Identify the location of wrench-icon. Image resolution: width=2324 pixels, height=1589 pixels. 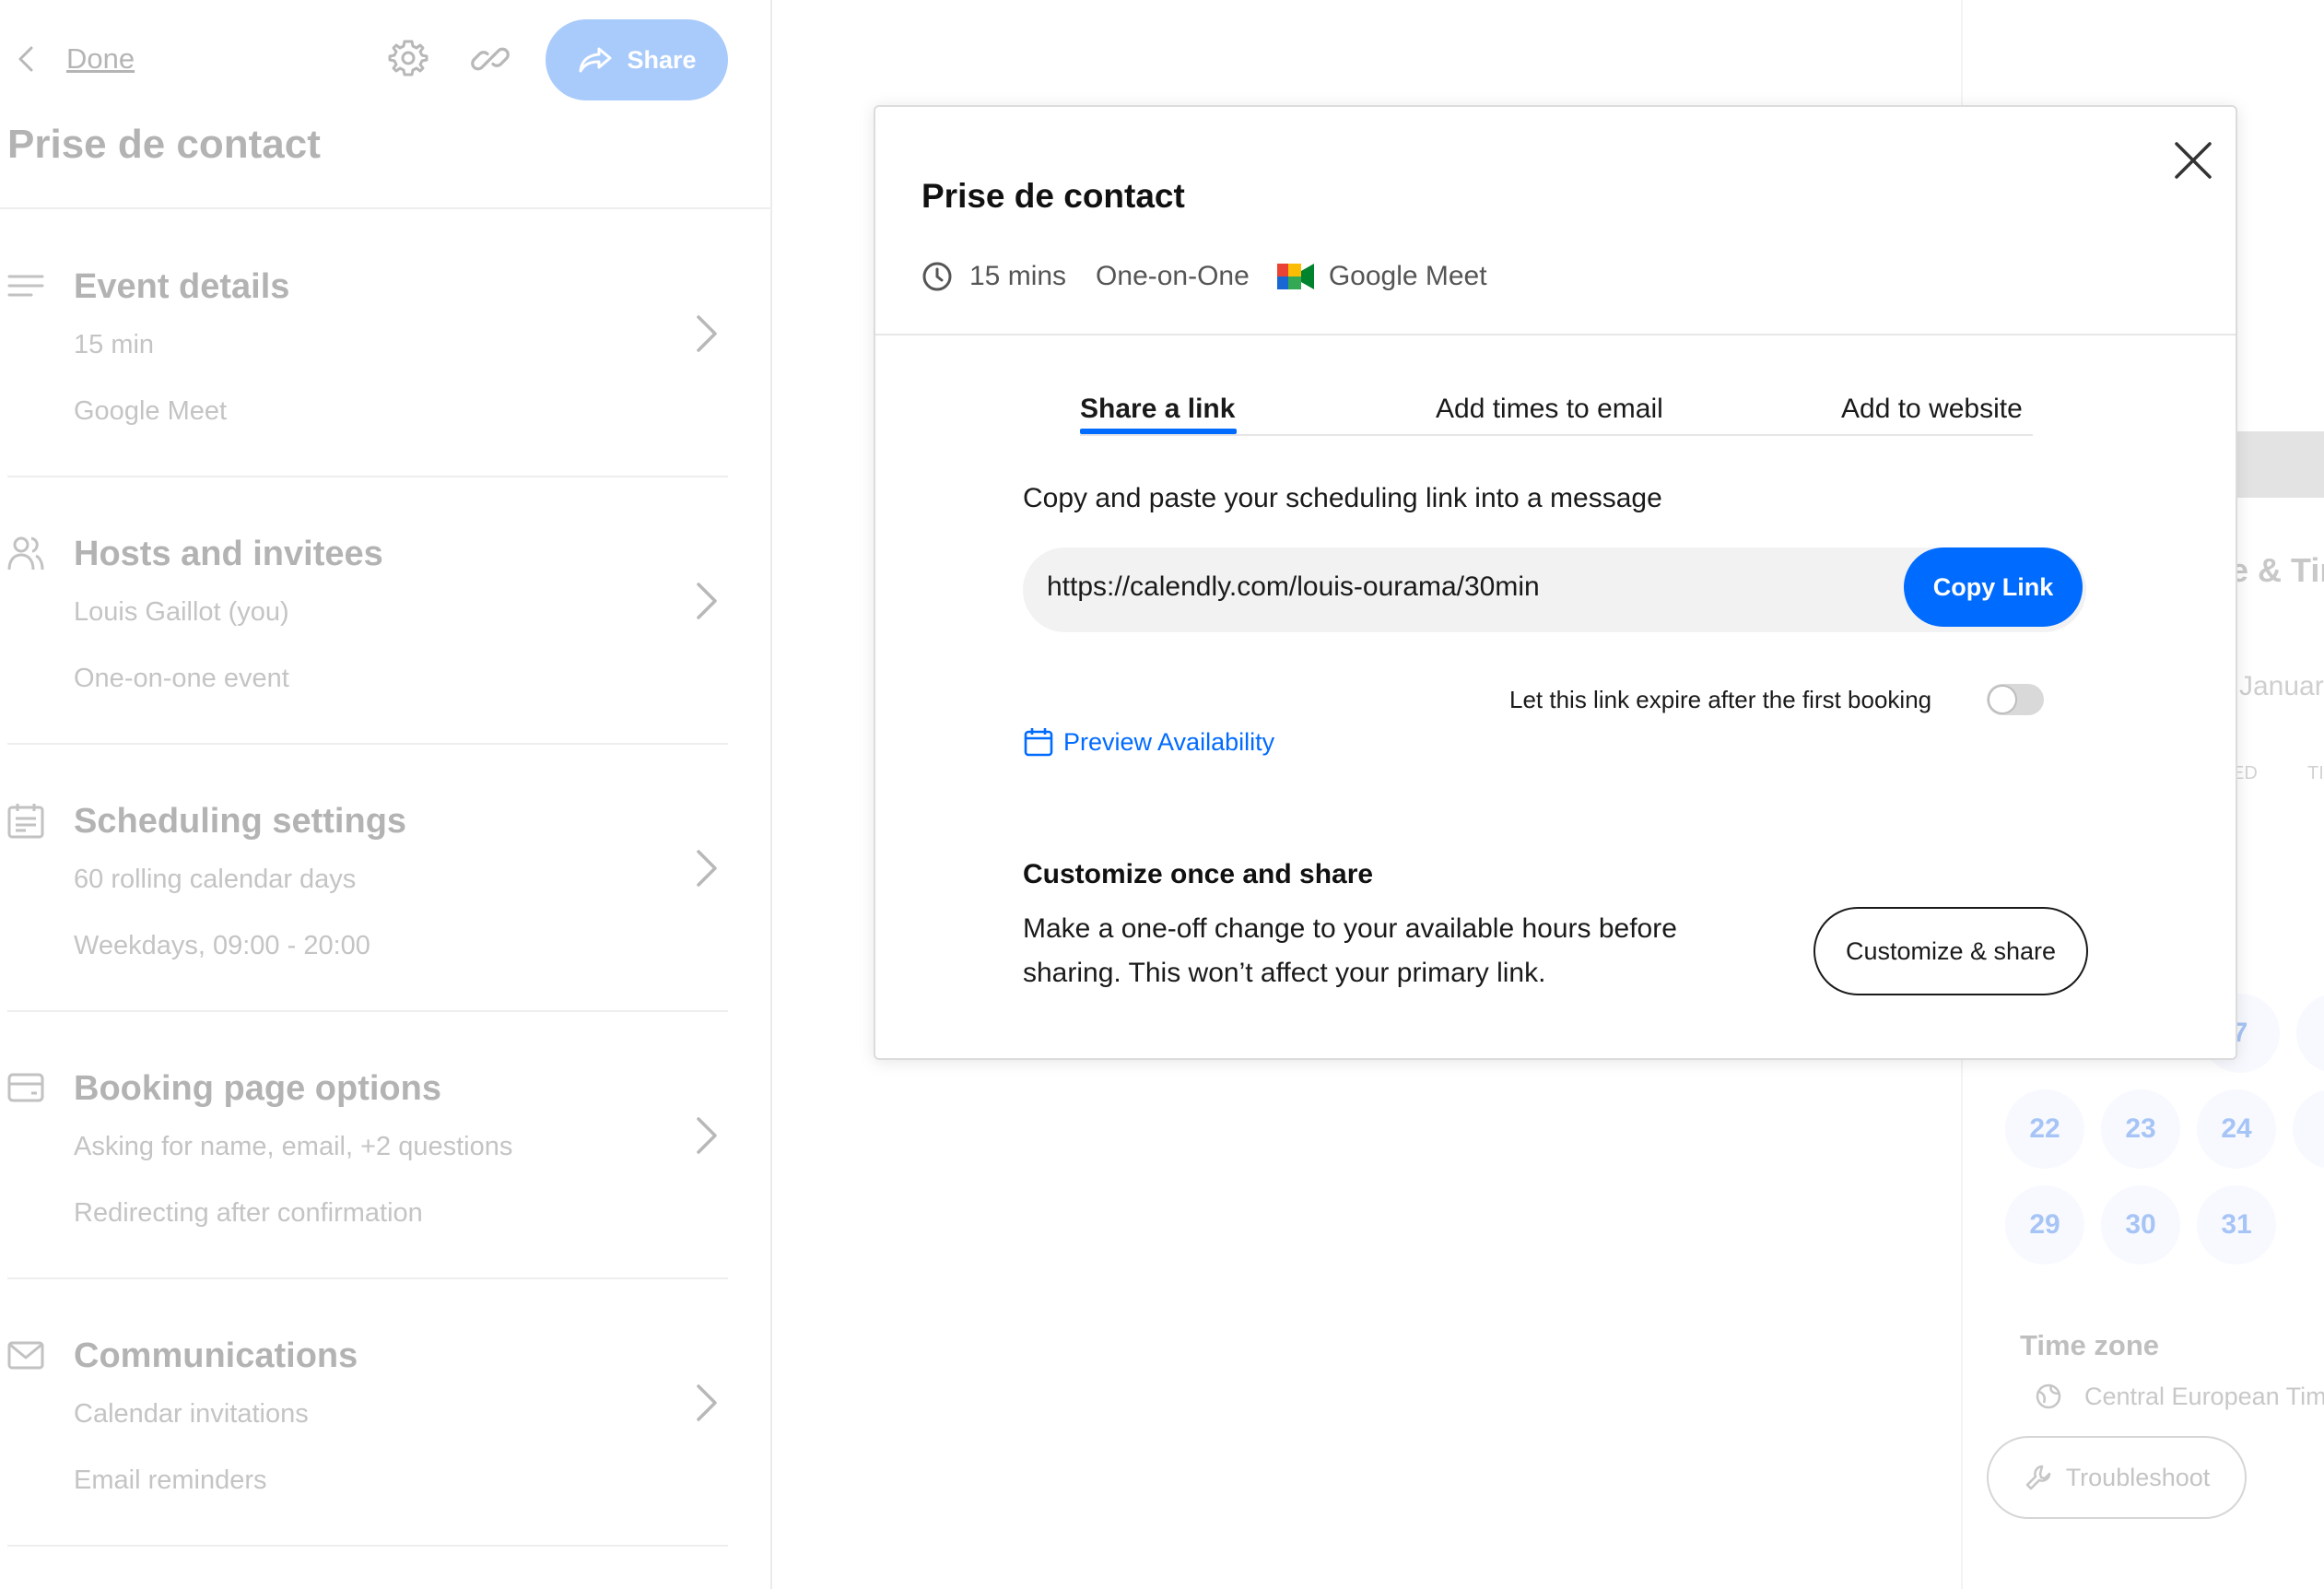
(2037, 1478).